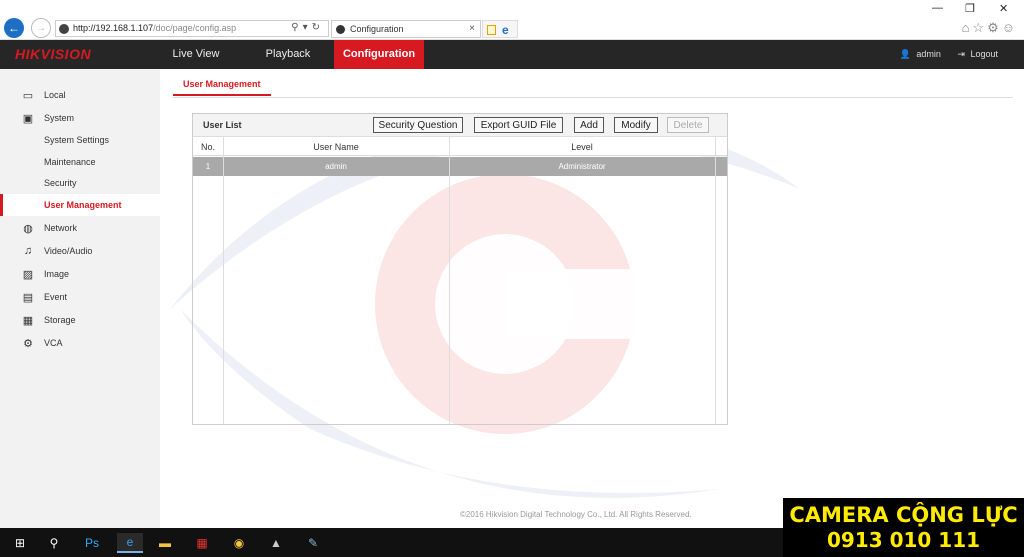 Image resolution: width=1024 pixels, height=557 pixels. What do you see at coordinates (1003, 8) in the screenshot?
I see `close-window-button: ✕` at bounding box center [1003, 8].